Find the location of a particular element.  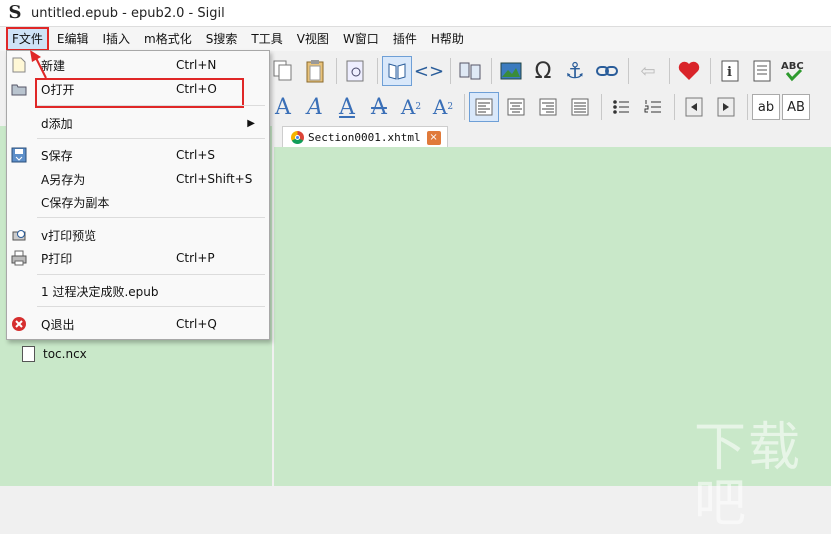

superscript-glyph: A is located at coordinates (440, 107).